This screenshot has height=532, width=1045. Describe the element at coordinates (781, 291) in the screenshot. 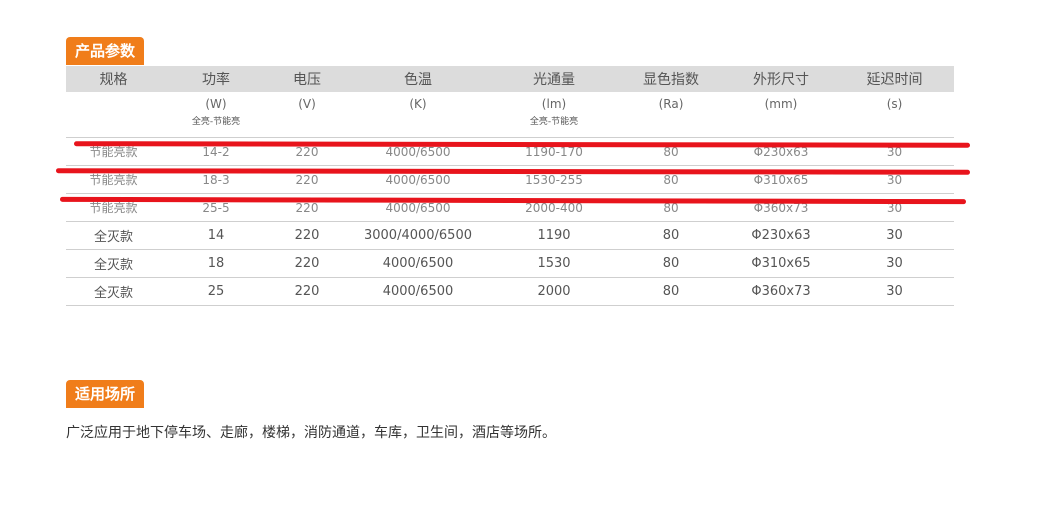

I see `table-cell: Φ360x73` at that location.